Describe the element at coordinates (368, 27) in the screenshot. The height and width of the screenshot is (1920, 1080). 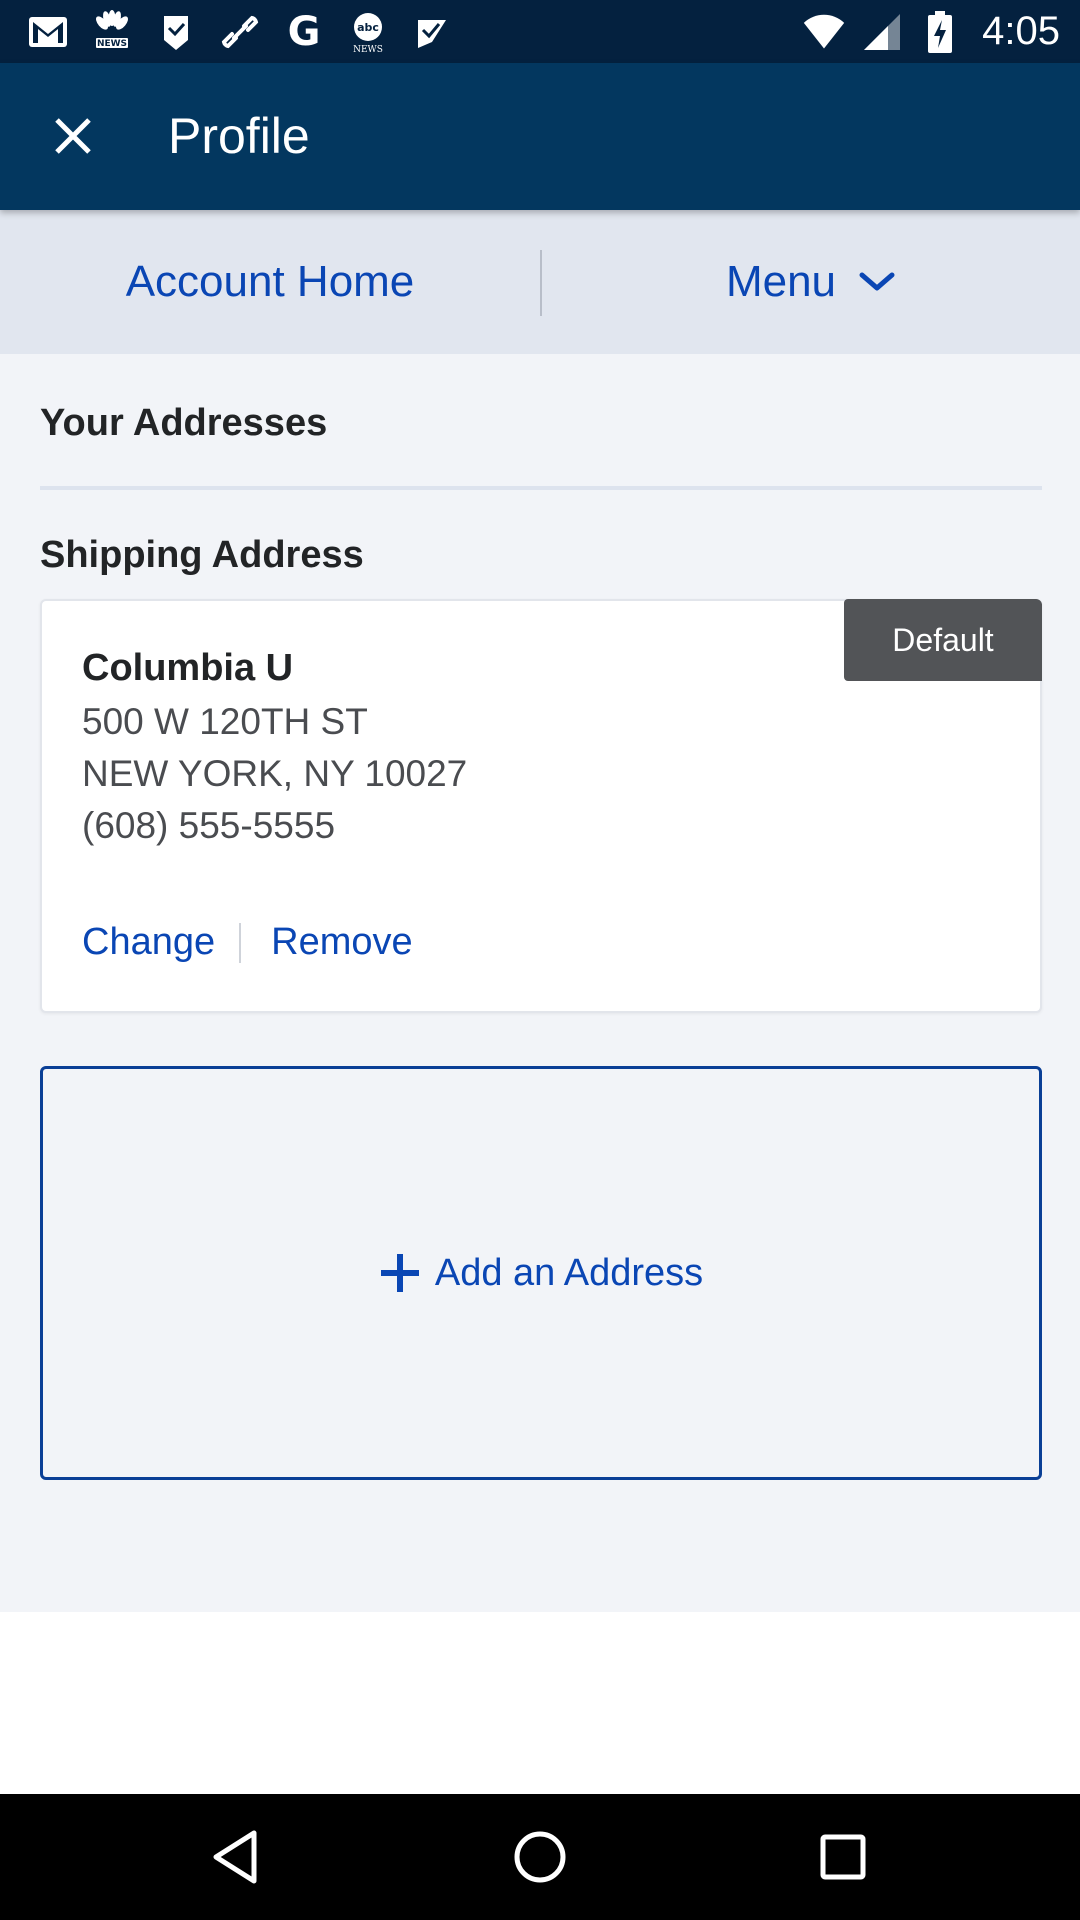
I see `abc-text: abc` at that location.